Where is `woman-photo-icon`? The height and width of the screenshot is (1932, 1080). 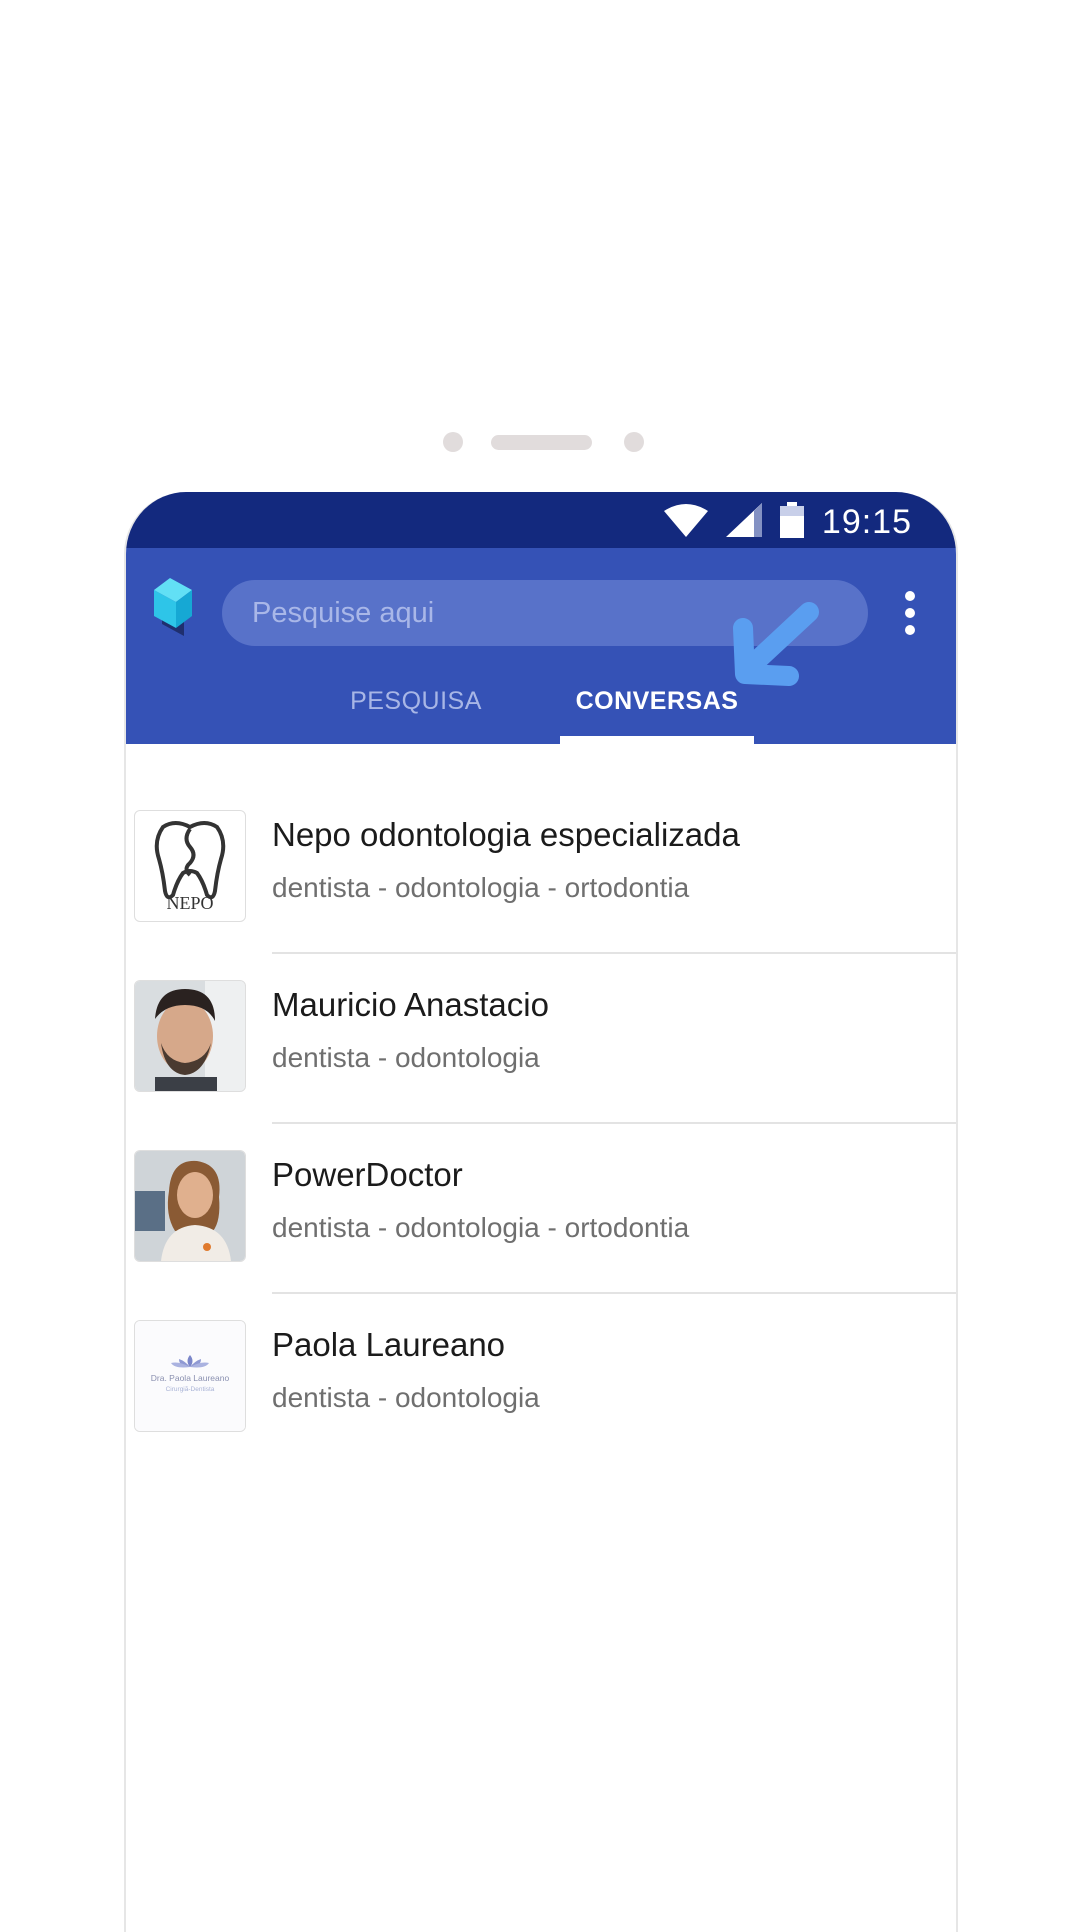
woman-photo-icon is located at coordinates (190, 1206).